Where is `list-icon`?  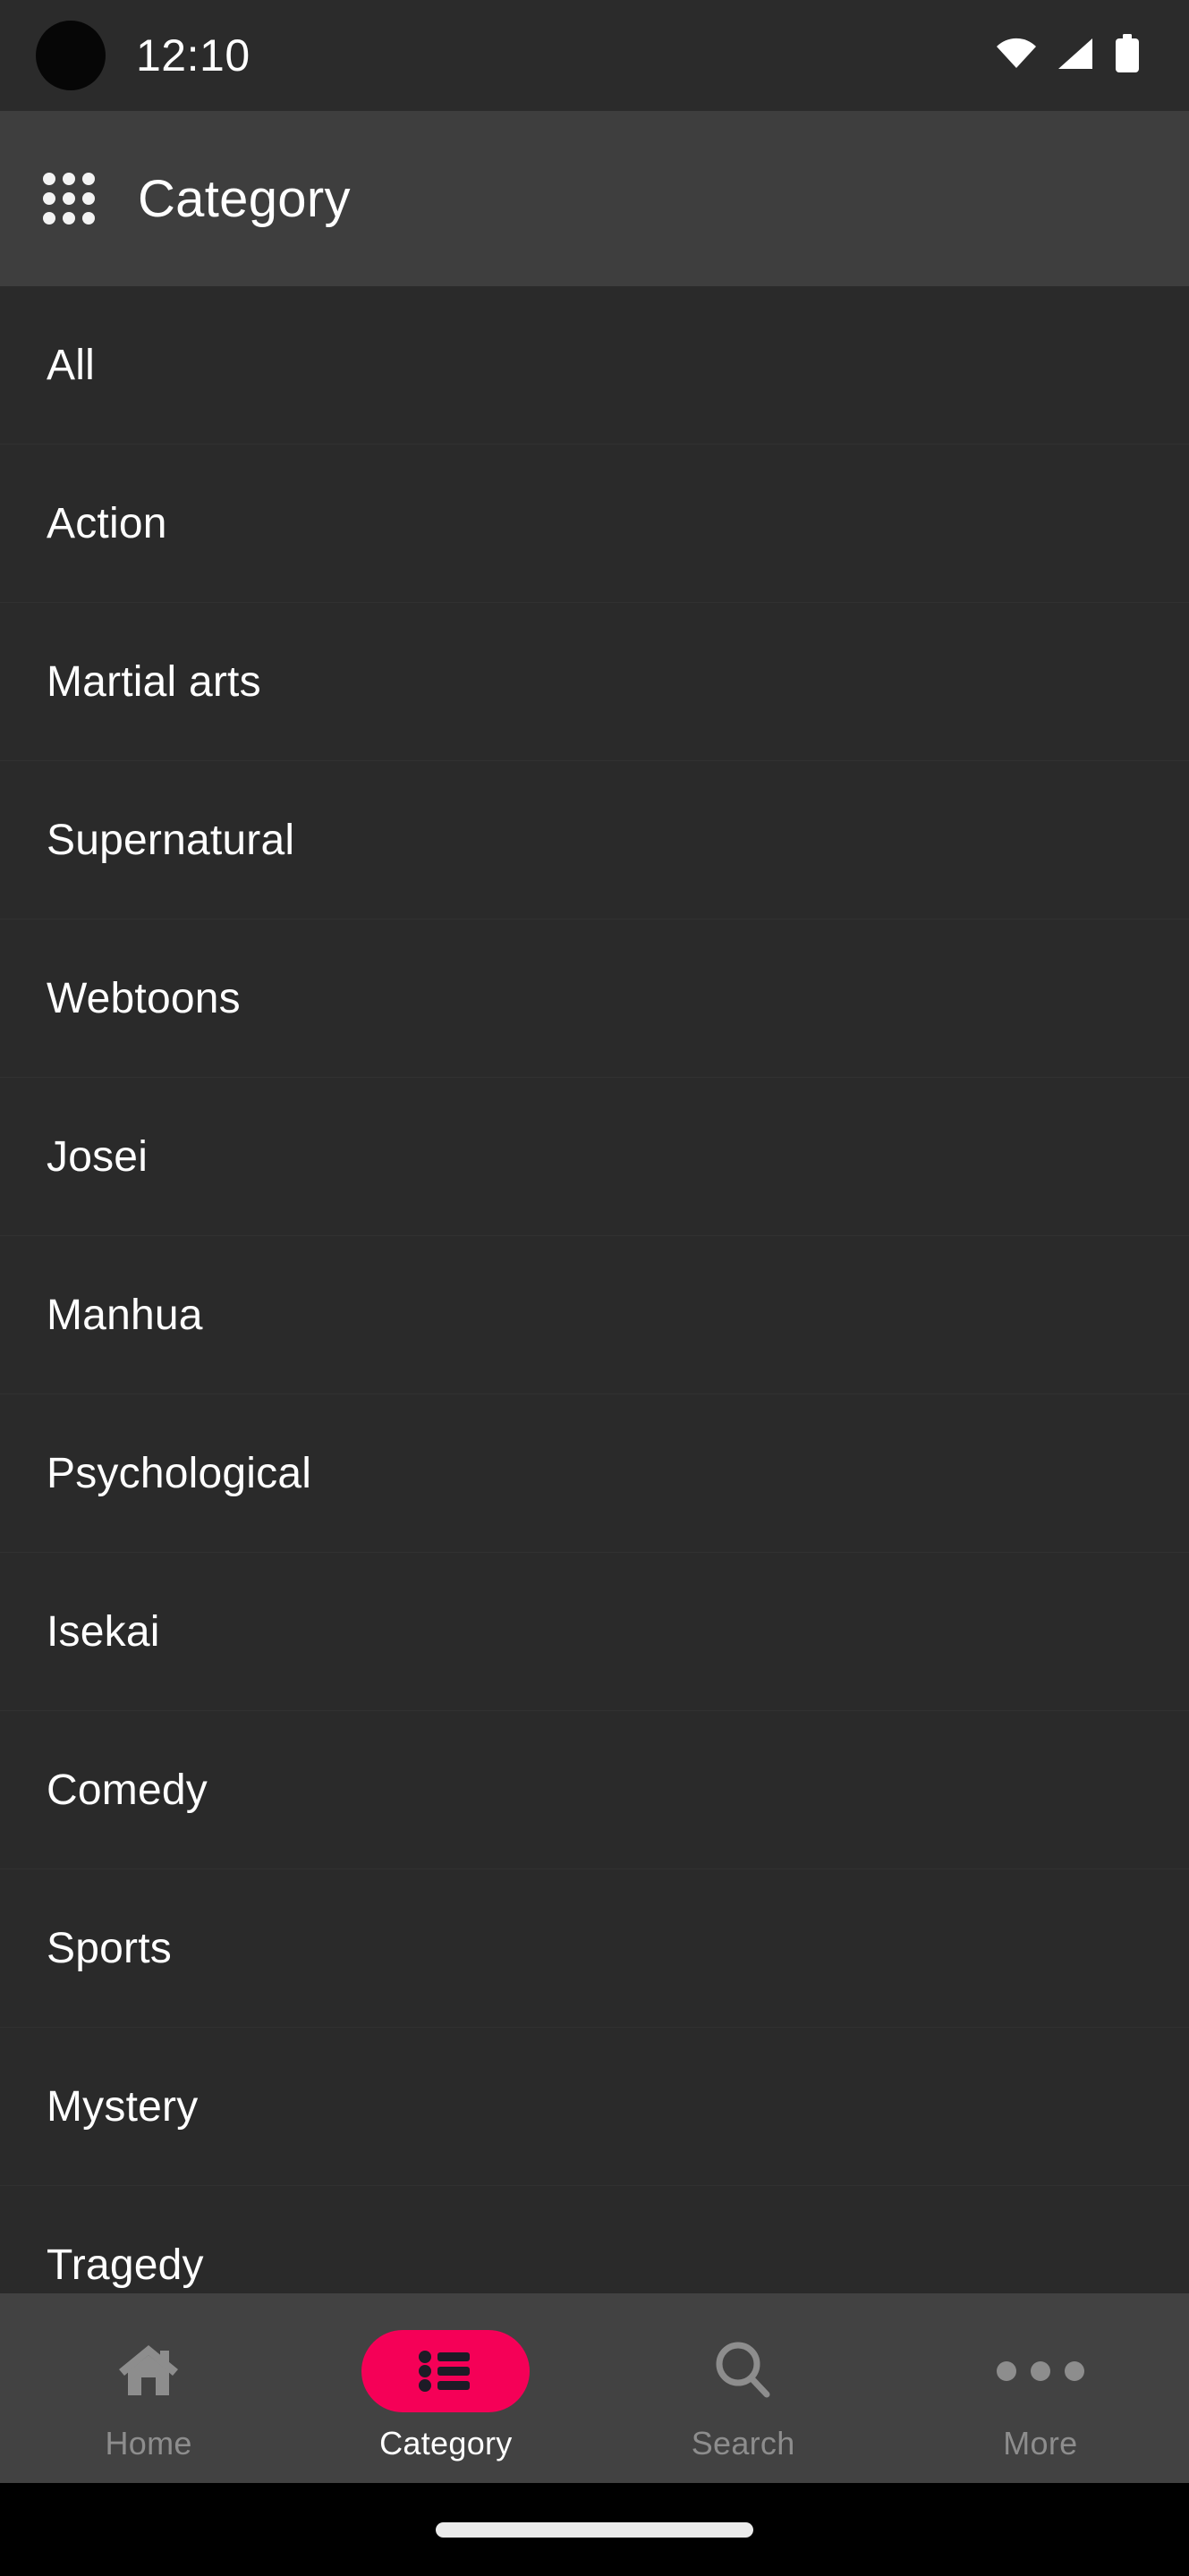 list-icon is located at coordinates (446, 2371).